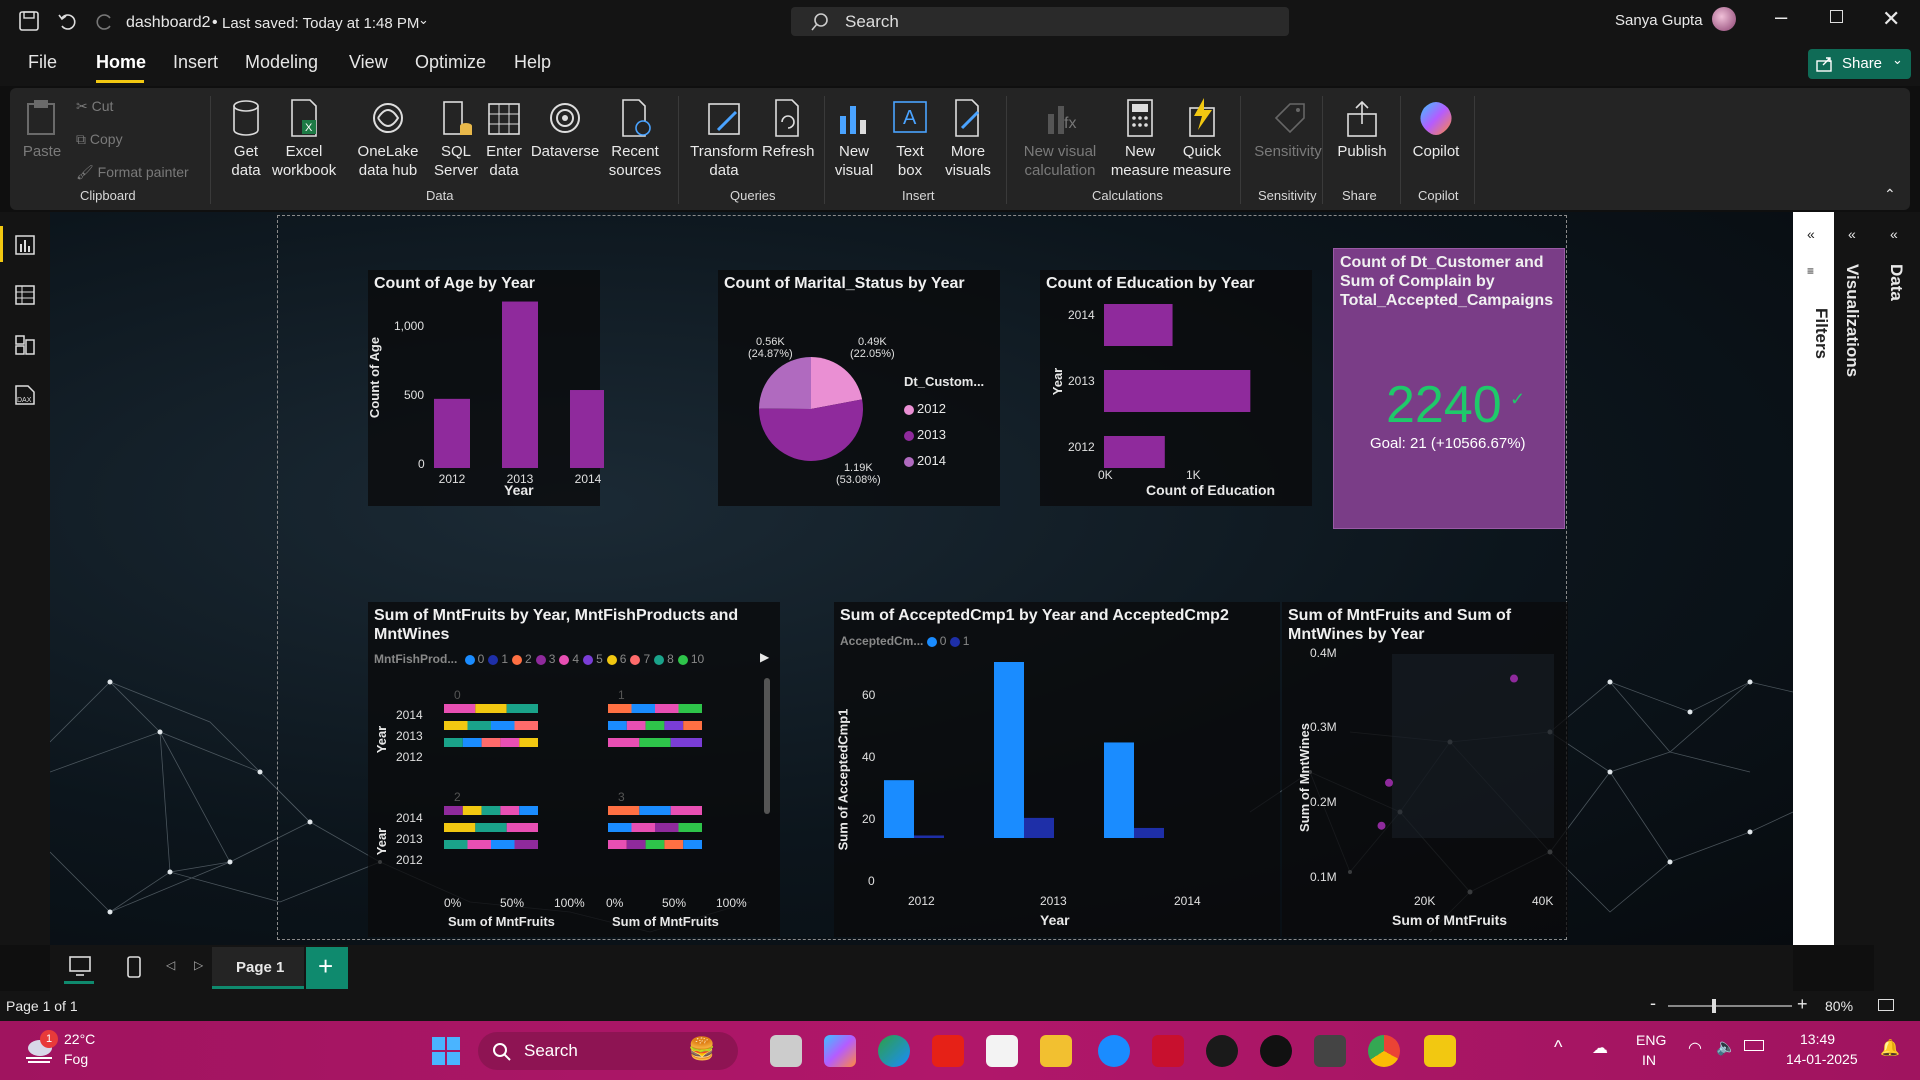 Image resolution: width=1920 pixels, height=1080 pixels. I want to click on legend-item-8: 8, so click(664, 659).